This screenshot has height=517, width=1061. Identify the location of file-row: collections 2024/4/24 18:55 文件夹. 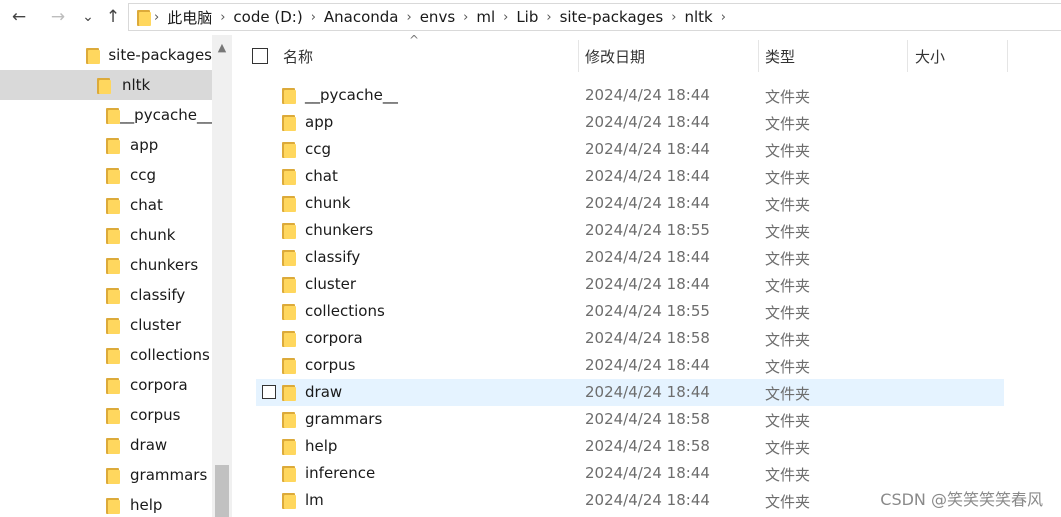
(630, 311).